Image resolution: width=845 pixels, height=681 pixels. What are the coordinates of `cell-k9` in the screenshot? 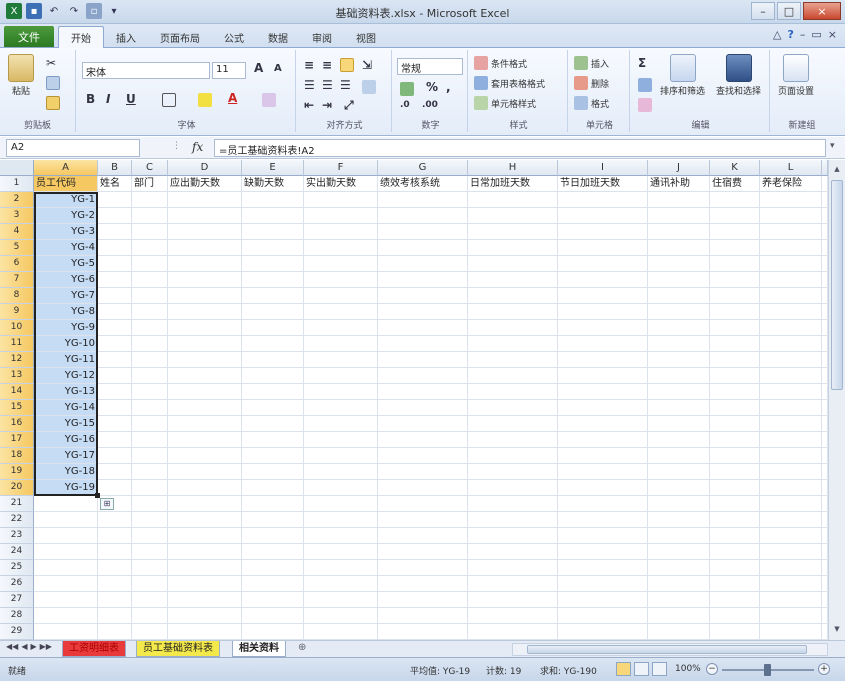 It's located at (735, 312).